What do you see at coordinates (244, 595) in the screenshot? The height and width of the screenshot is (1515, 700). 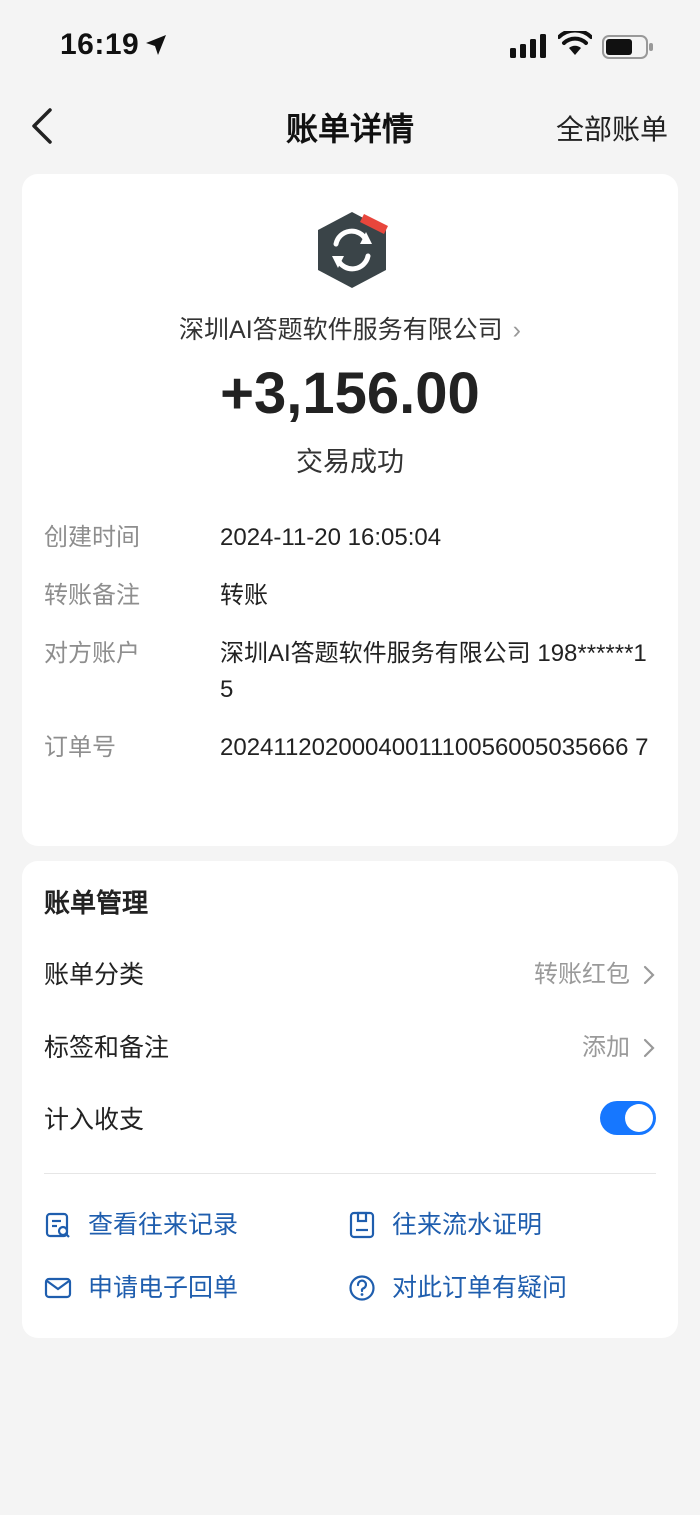 I see `detail-value: 转账` at bounding box center [244, 595].